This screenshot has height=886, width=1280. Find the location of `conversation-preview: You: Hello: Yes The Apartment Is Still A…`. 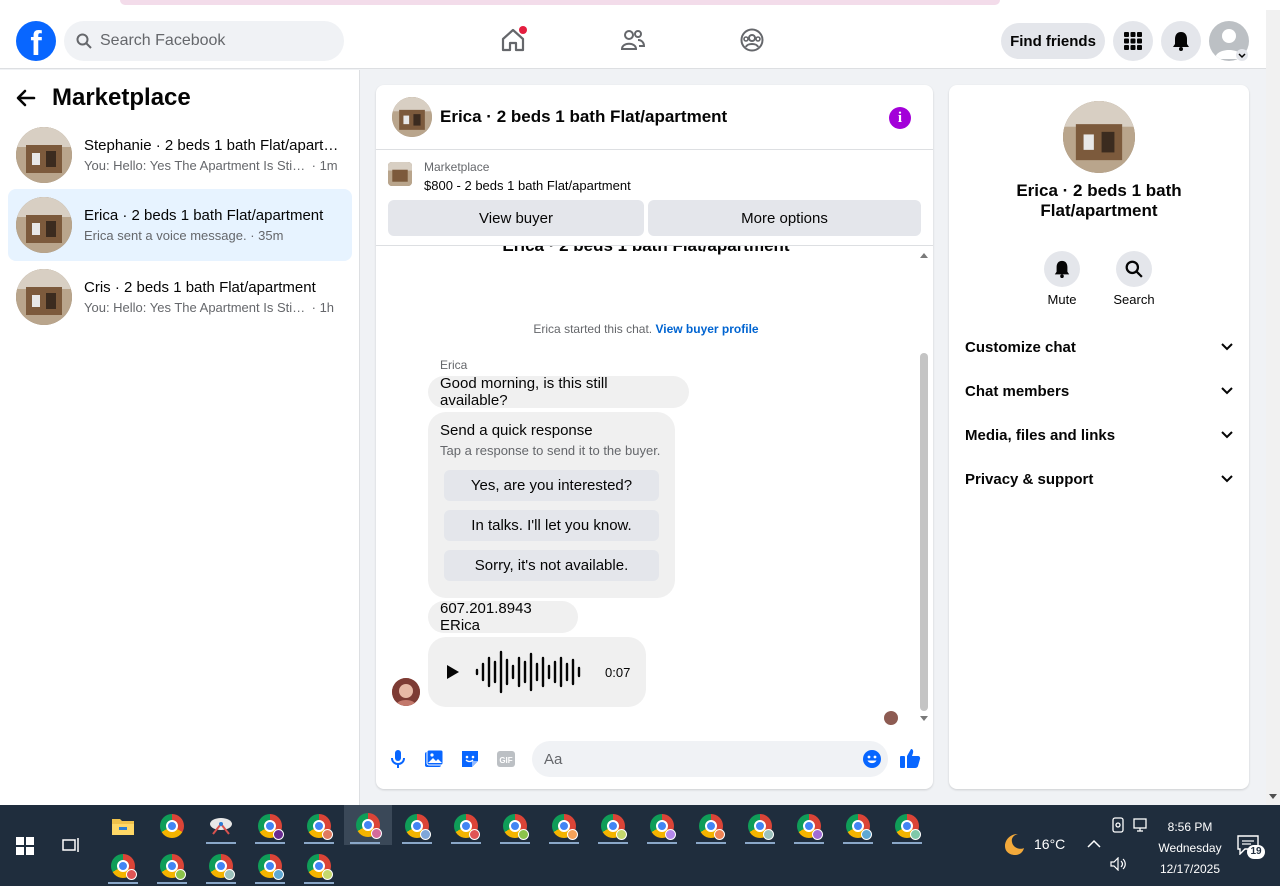

conversation-preview: You: Hello: Yes The Apartment Is Still A… is located at coordinates (196, 165).